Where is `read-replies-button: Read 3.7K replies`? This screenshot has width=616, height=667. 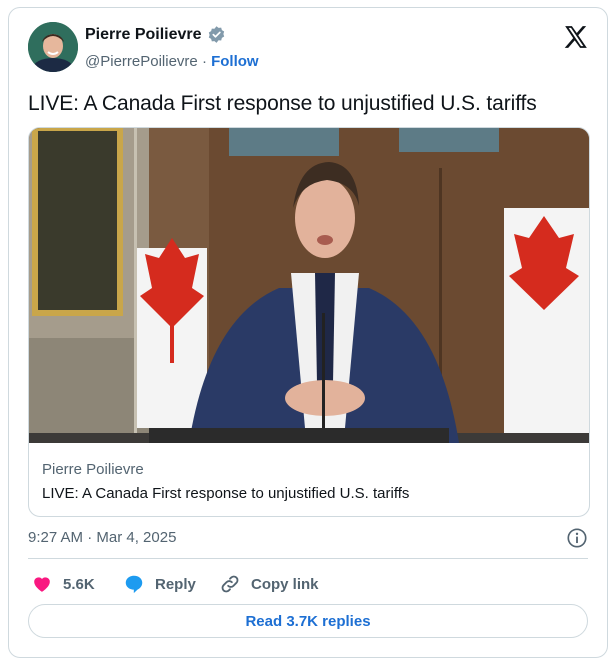
read-replies-button: Read 3.7K replies is located at coordinates (308, 621).